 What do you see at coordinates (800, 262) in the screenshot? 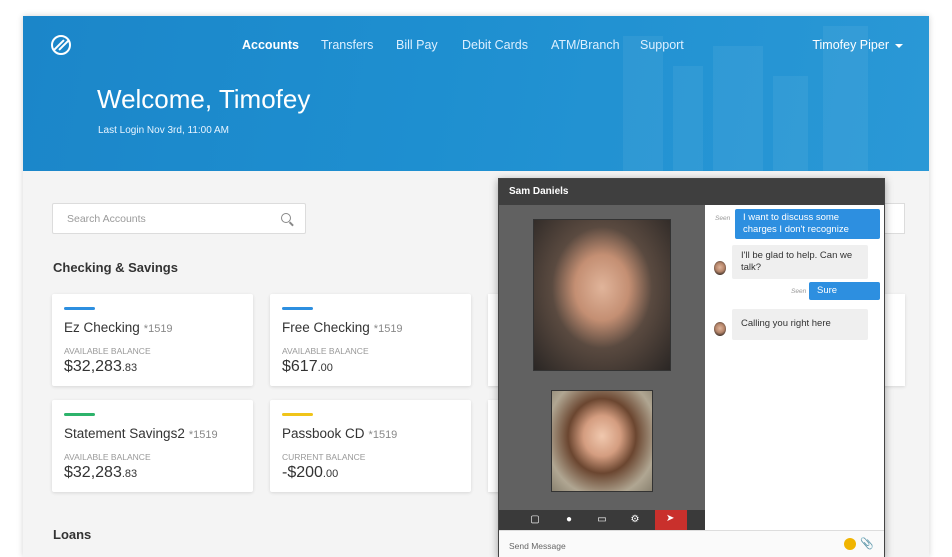
I see `incoming-message: I'll be glad to help. Can we talk?` at bounding box center [800, 262].